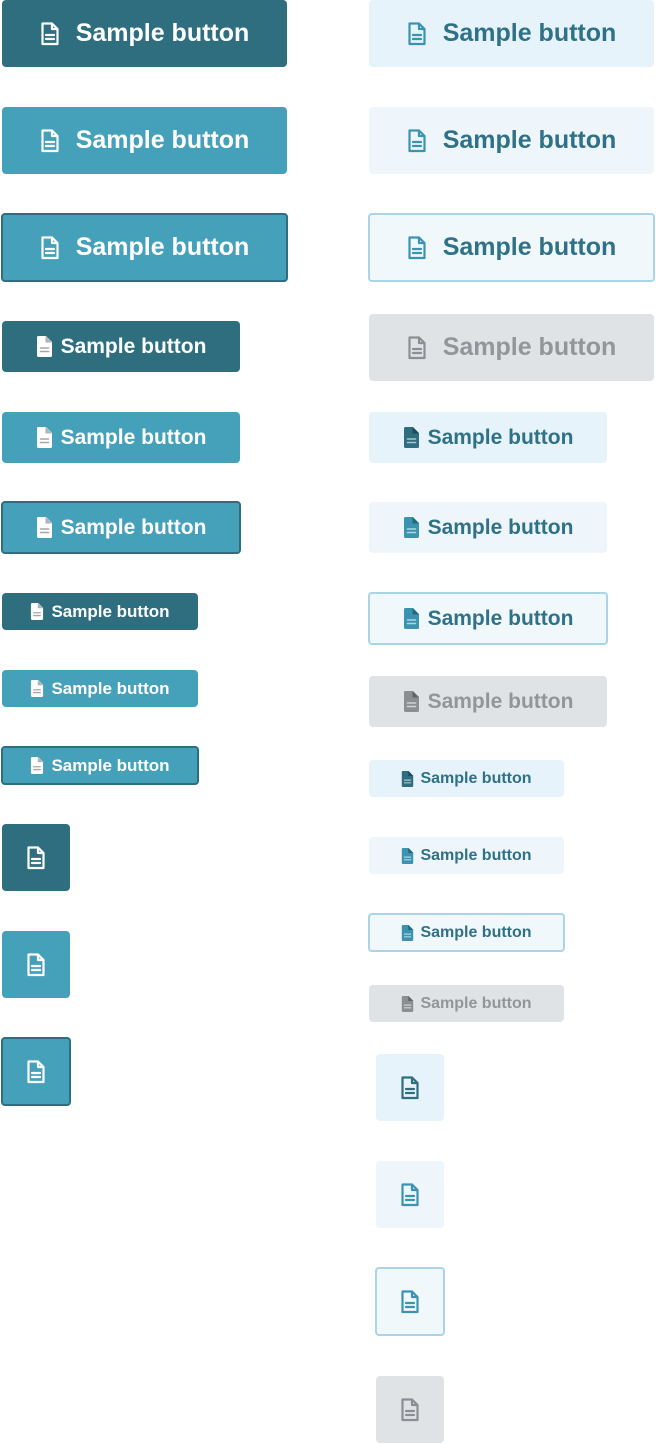 Image resolution: width=656 pixels, height=1444 pixels. I want to click on tinted-focused-button-sm: Sample button, so click(466, 932).